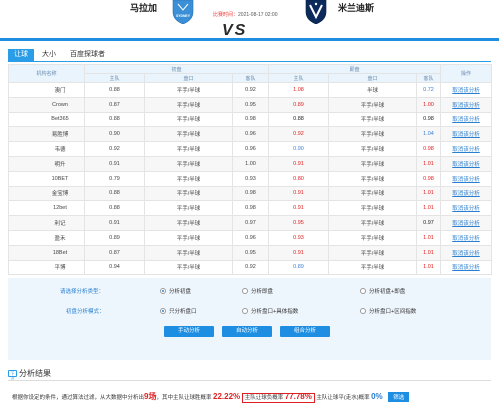  What do you see at coordinates (87, 55) in the screenshot?
I see `tab-baidu-explorer: 百度探球者` at bounding box center [87, 55].